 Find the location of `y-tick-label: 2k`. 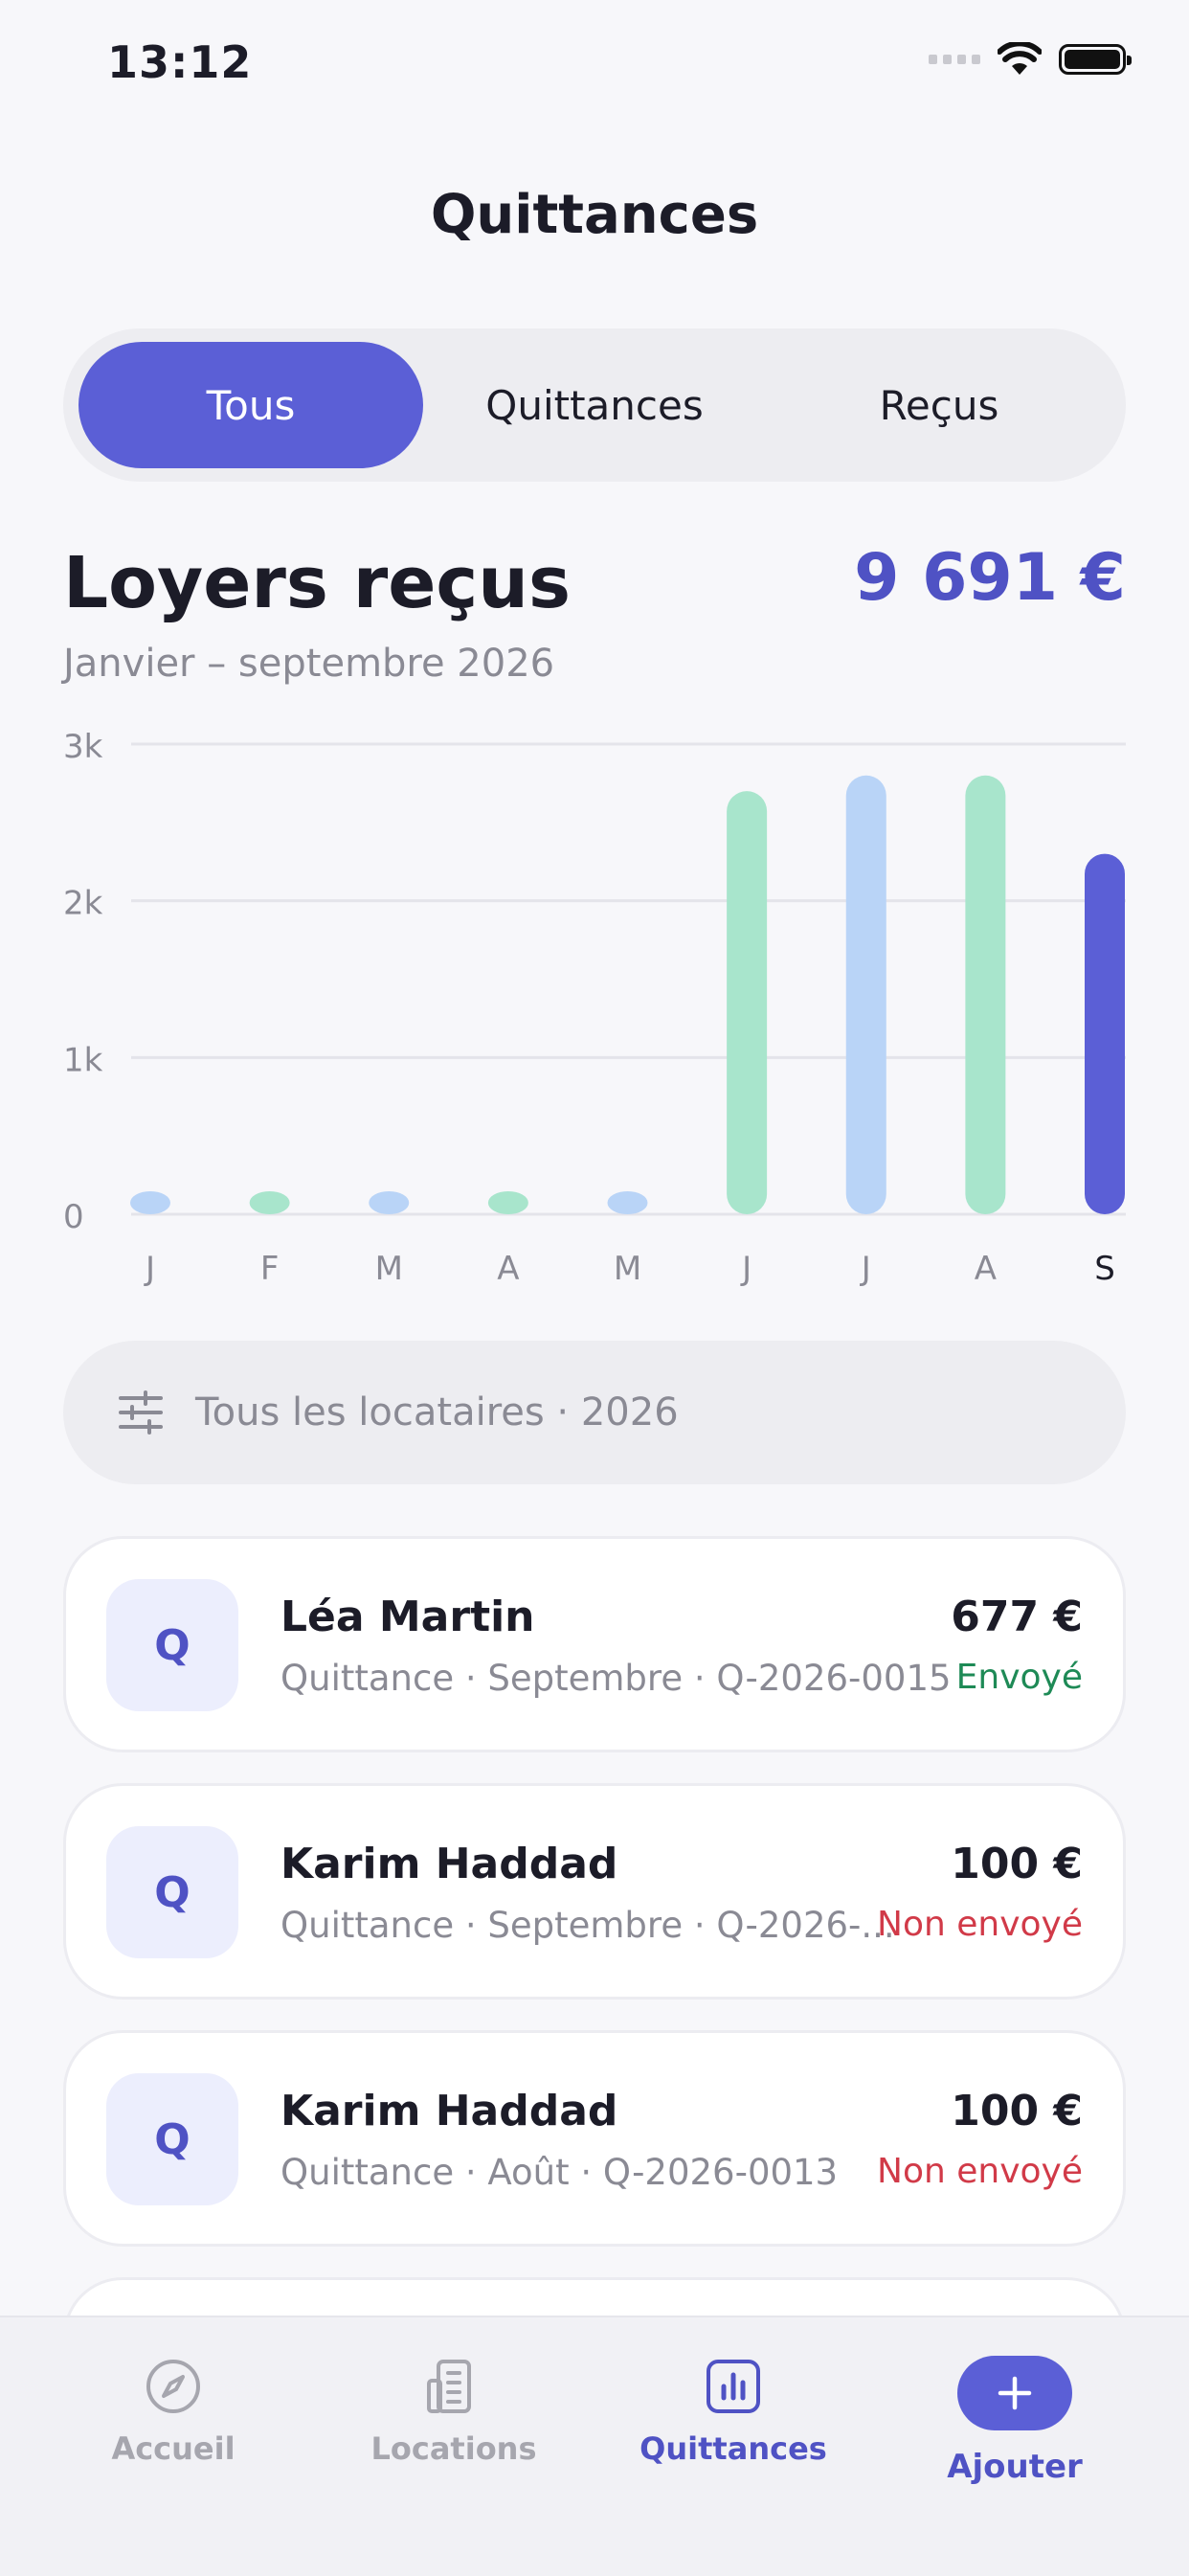

y-tick-label: 2k is located at coordinates (83, 904).